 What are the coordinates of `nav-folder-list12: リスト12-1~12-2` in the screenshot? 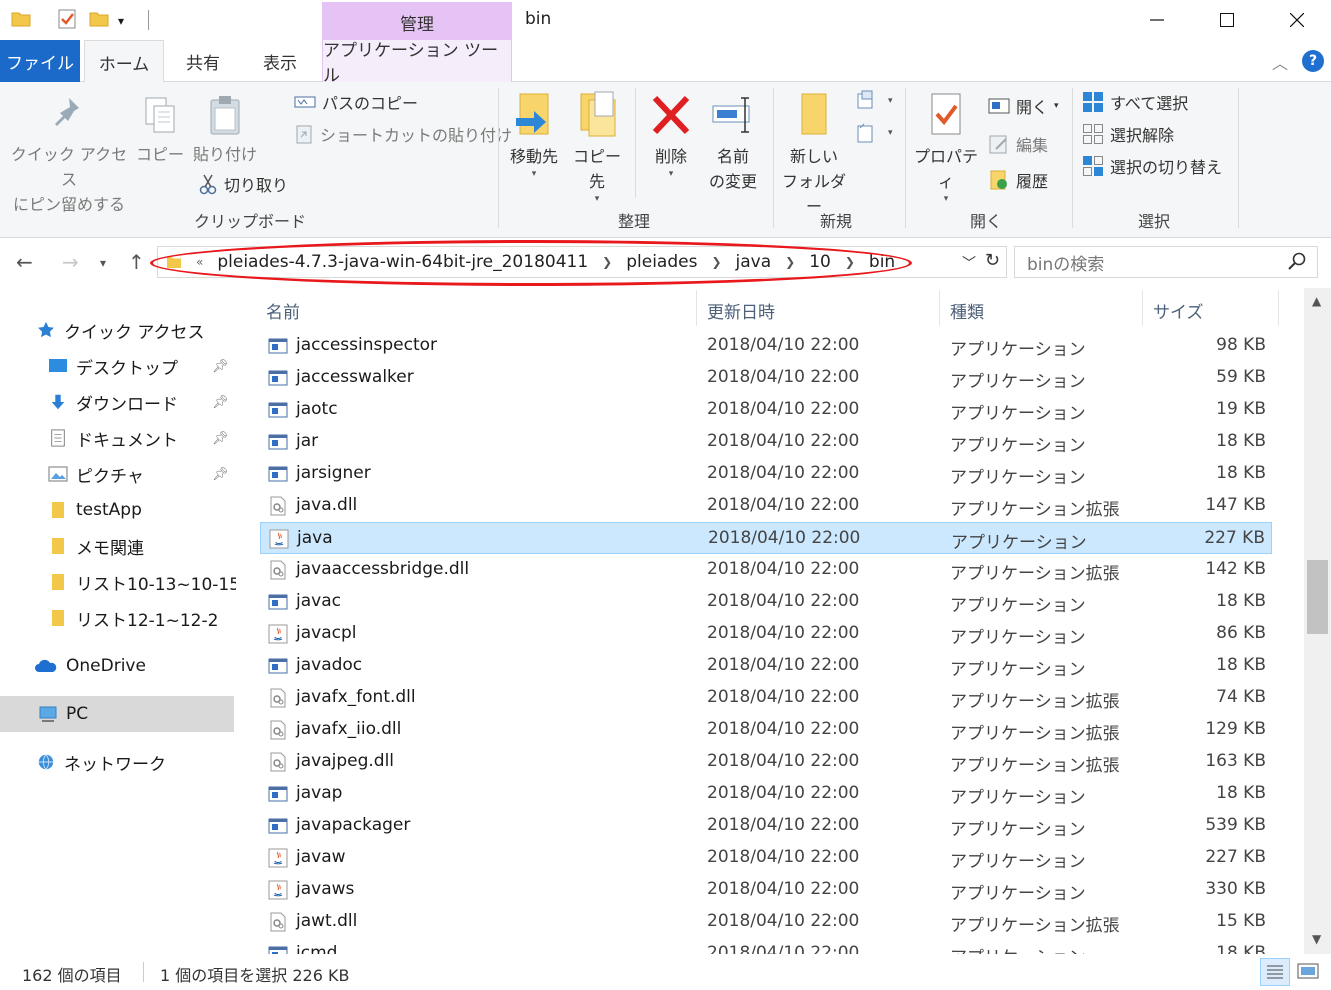 It's located at (117, 618).